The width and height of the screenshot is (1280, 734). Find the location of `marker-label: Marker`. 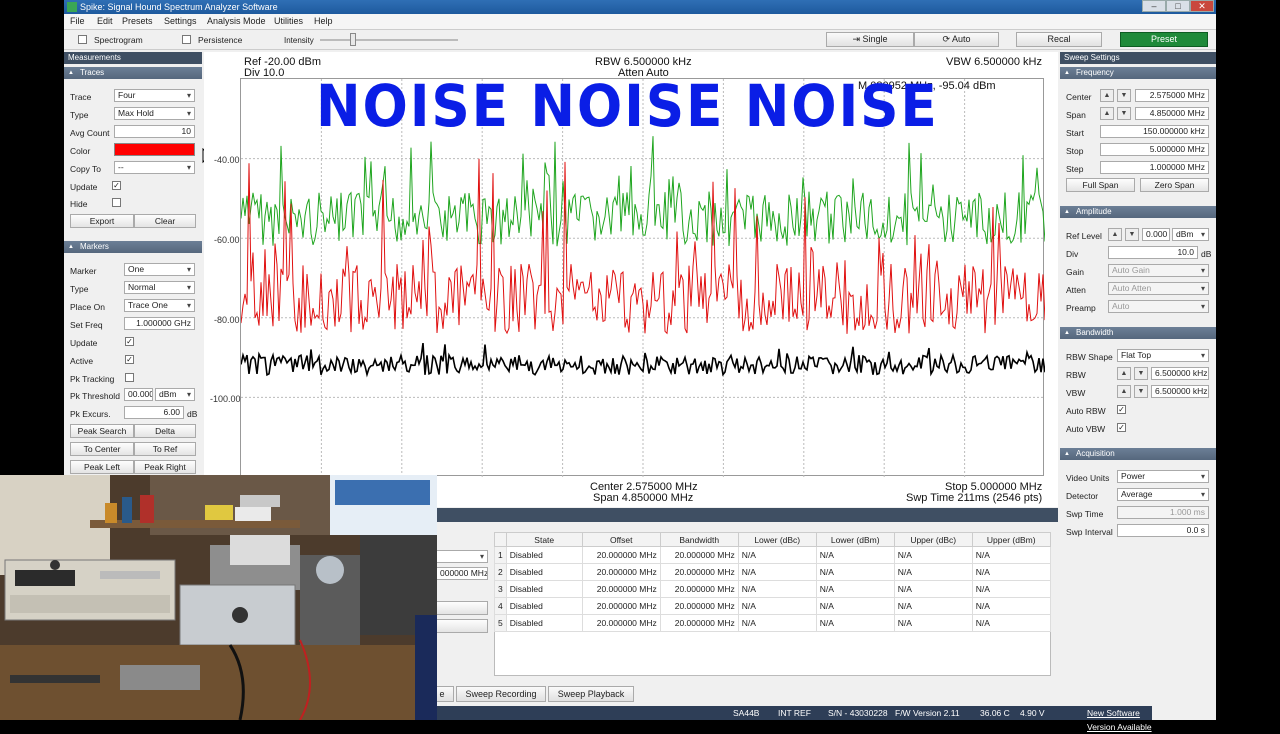

marker-label: Marker is located at coordinates (83, 271).